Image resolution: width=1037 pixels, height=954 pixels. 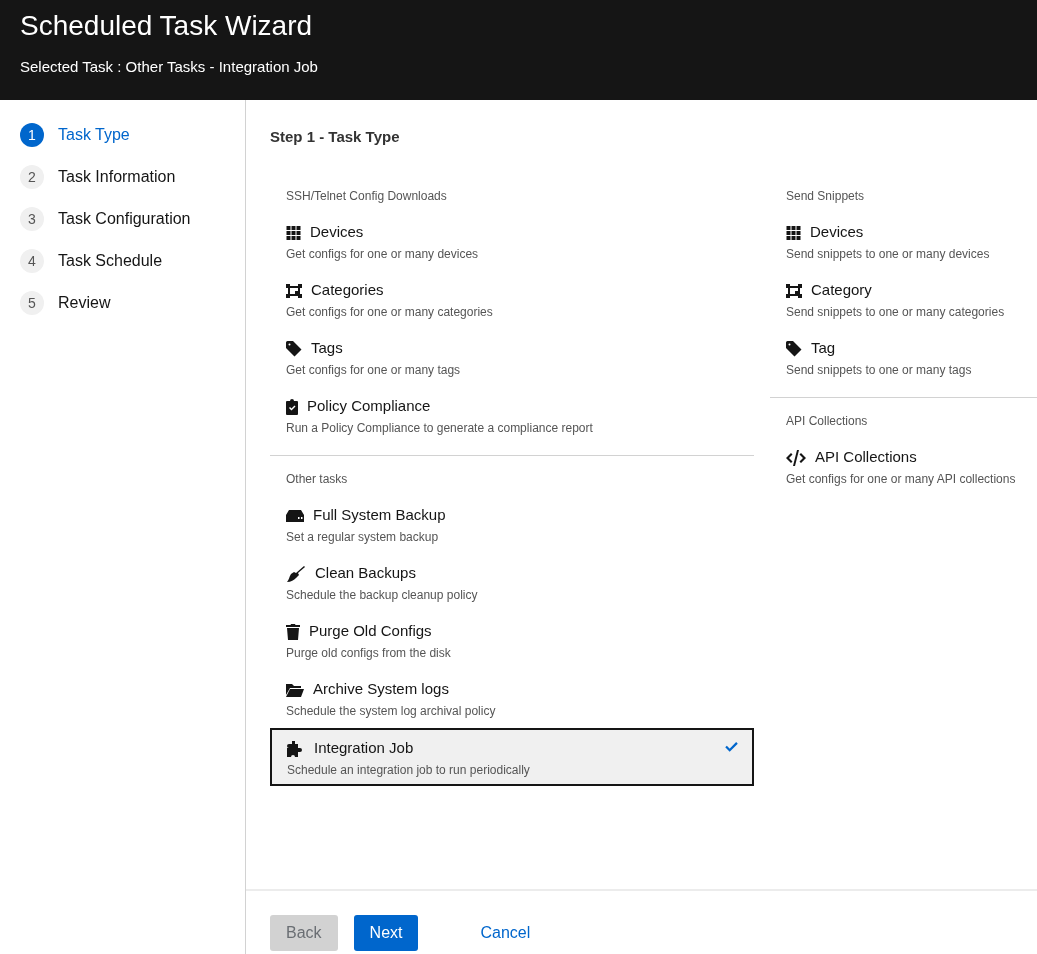 I want to click on task-option: Integration Job Schedule an integration job to run periodically, so click(x=512, y=756).